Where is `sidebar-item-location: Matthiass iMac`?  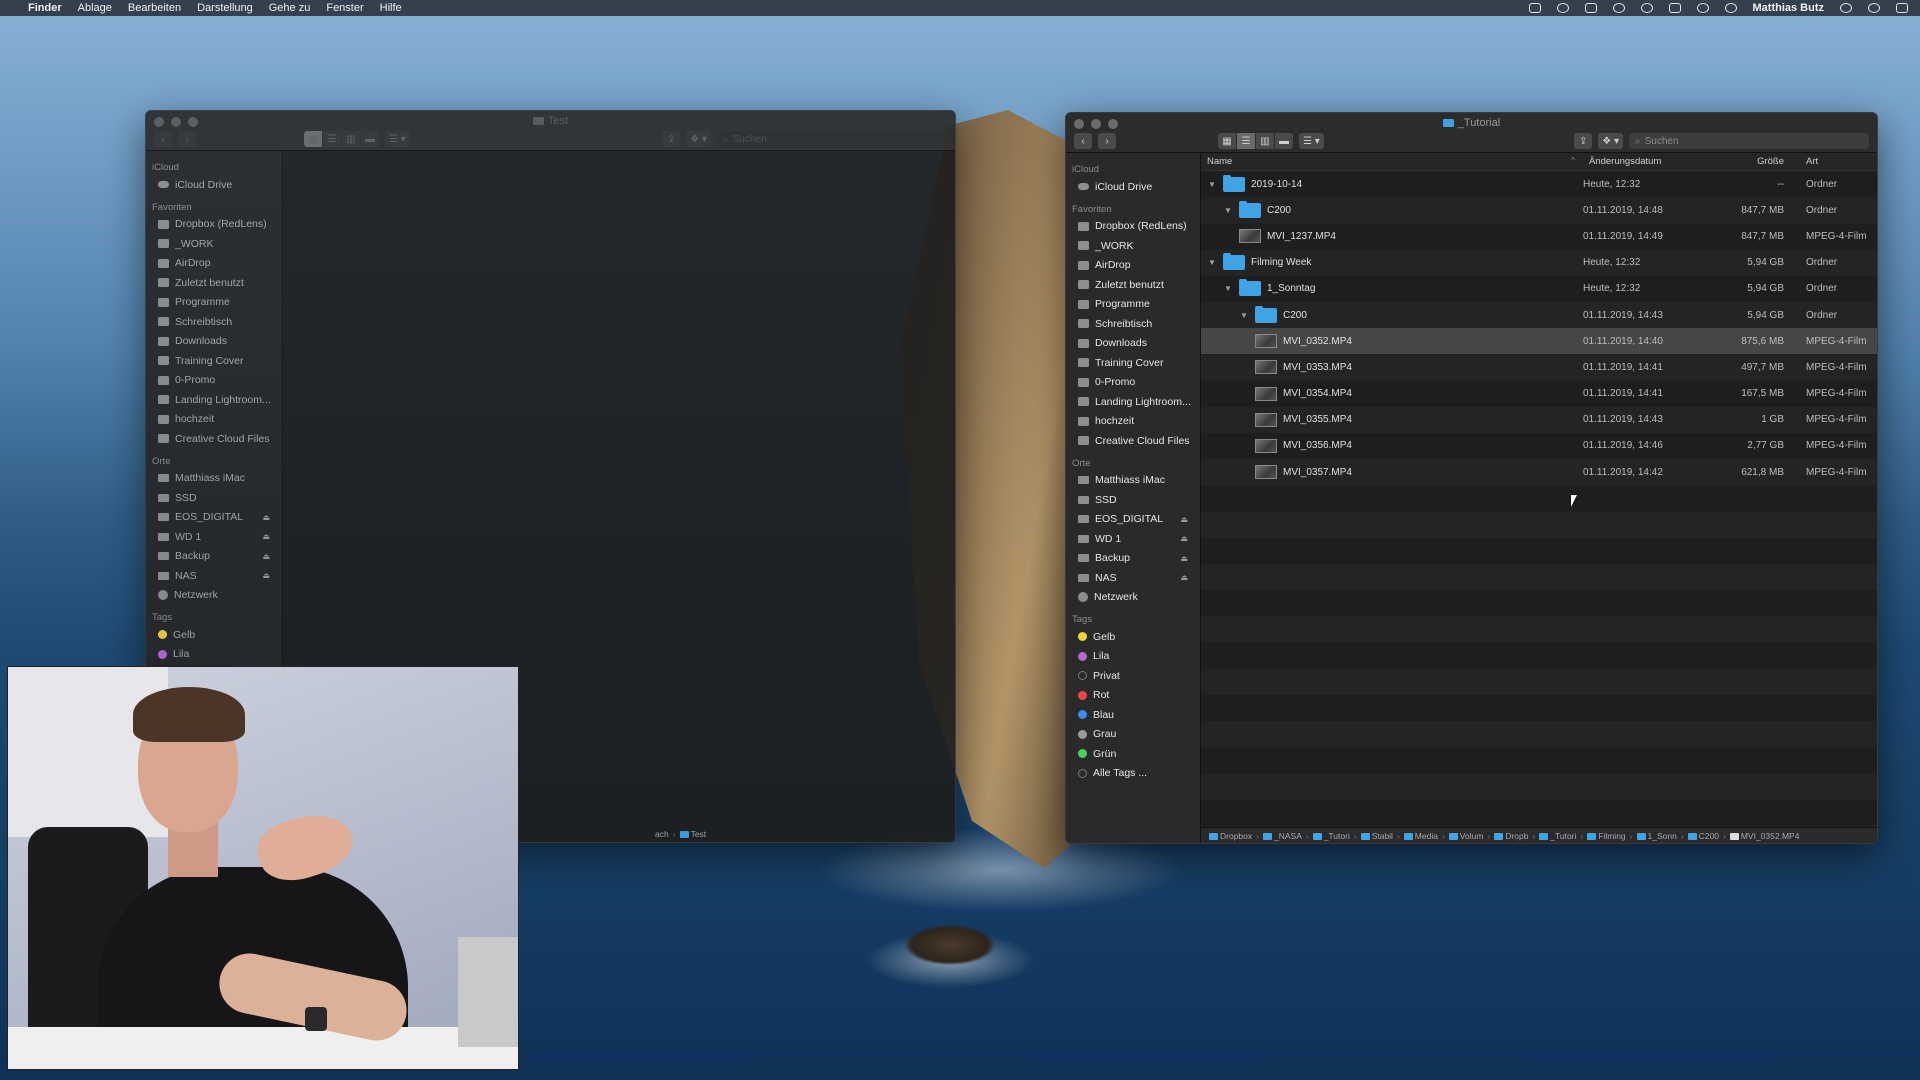
sidebar-item-location: Matthiass iMac is located at coordinates (1133, 481).